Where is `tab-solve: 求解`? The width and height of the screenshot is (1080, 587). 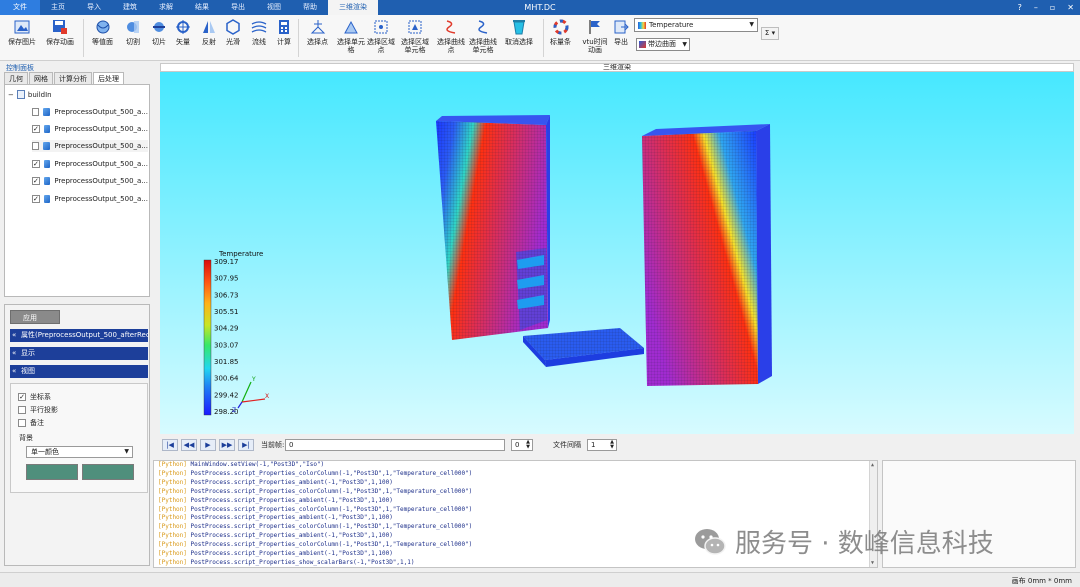 tab-solve: 求解 is located at coordinates (166, 7).